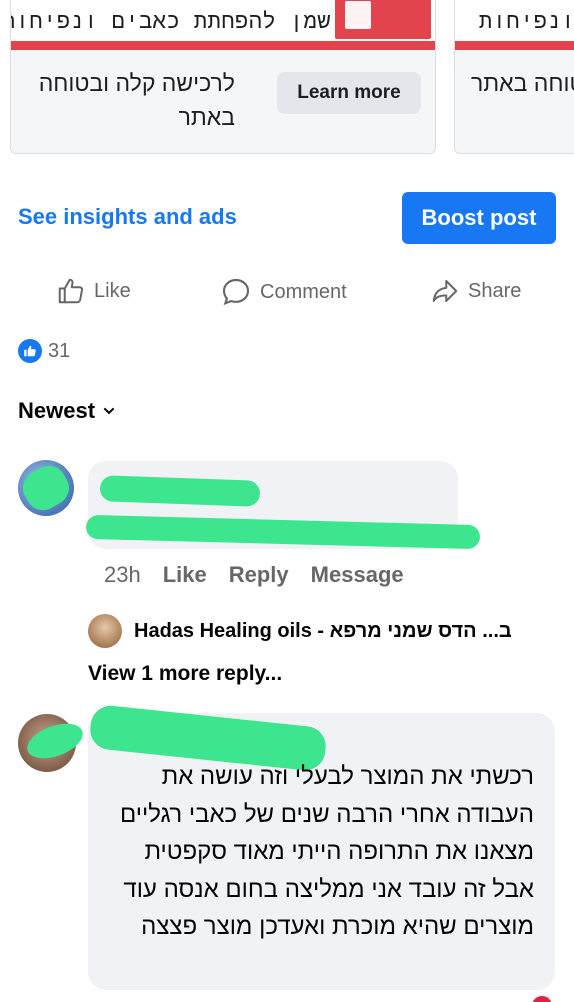 This screenshot has width=574, height=1002. What do you see at coordinates (349, 93) in the screenshot?
I see `learn-more-button: Learn more` at bounding box center [349, 93].